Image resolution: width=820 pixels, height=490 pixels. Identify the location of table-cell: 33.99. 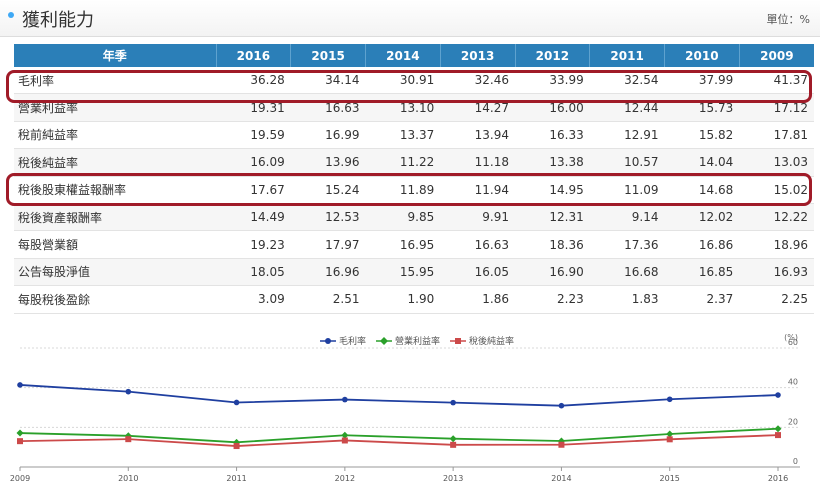
(552, 81).